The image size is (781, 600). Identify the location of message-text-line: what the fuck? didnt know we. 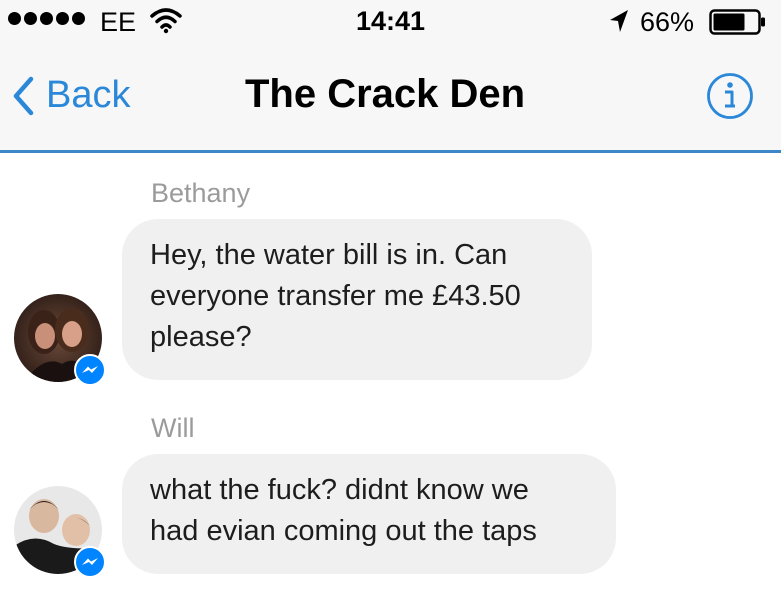
(339, 490).